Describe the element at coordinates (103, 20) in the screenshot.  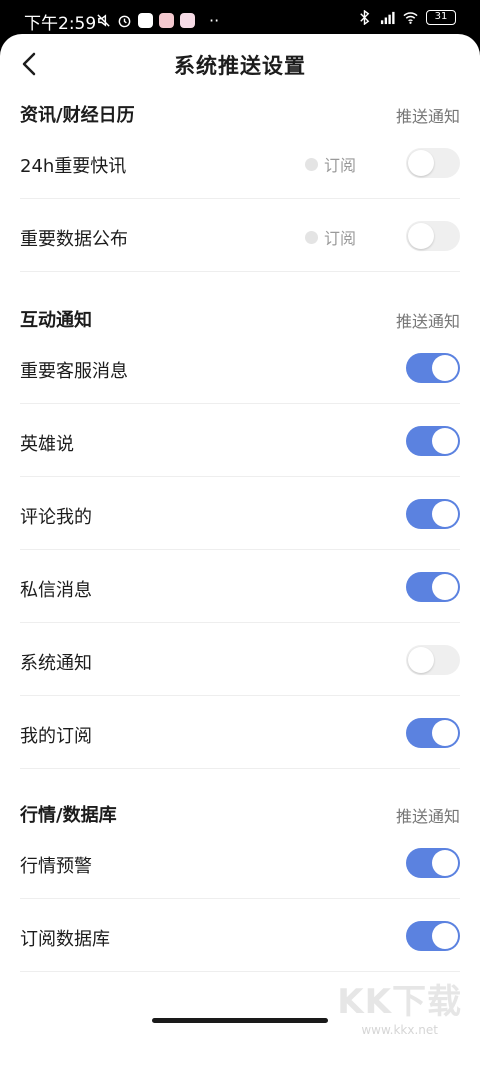
I see `mute-icon` at that location.